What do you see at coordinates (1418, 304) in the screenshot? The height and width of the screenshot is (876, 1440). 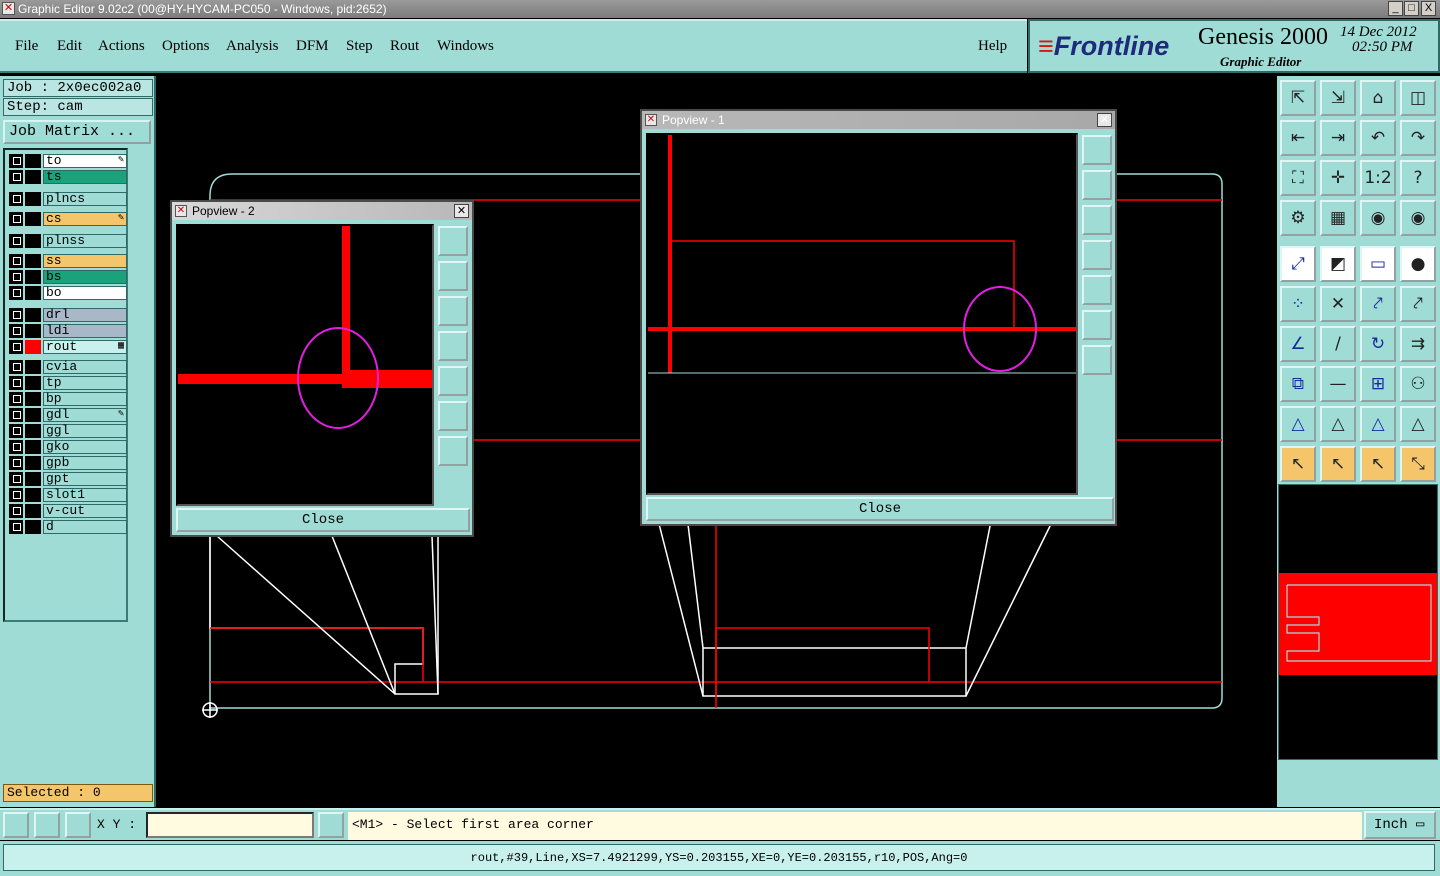 I see `line-icon: ⤤` at bounding box center [1418, 304].